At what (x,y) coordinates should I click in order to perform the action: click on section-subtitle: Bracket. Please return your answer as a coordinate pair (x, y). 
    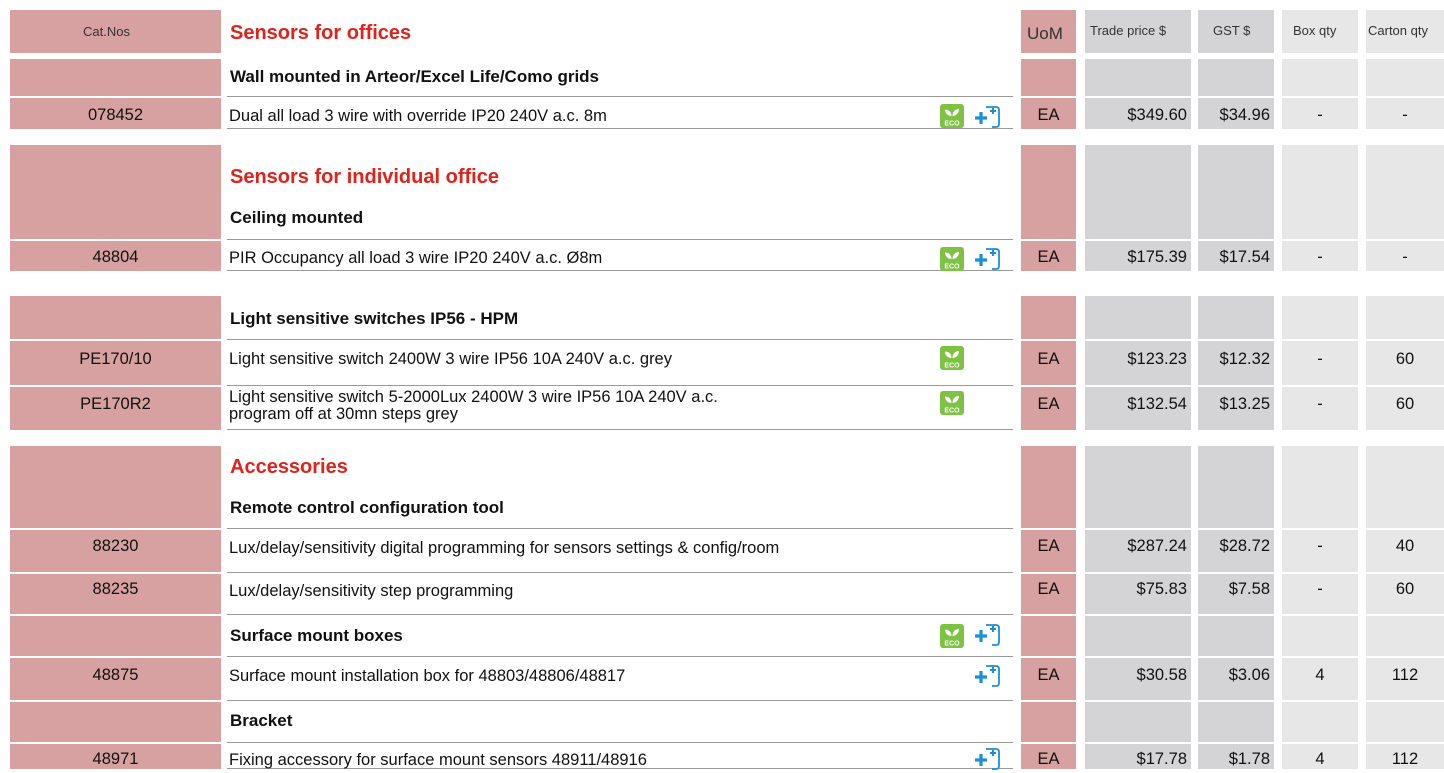
    Looking at the image, I should click on (261, 720).